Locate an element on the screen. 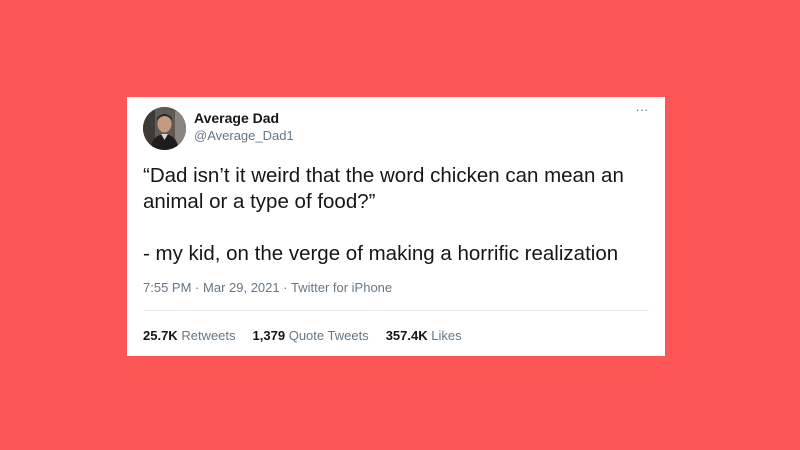 This screenshot has height=450, width=800. retweets-stat: 25.7K Retweets is located at coordinates (189, 335).